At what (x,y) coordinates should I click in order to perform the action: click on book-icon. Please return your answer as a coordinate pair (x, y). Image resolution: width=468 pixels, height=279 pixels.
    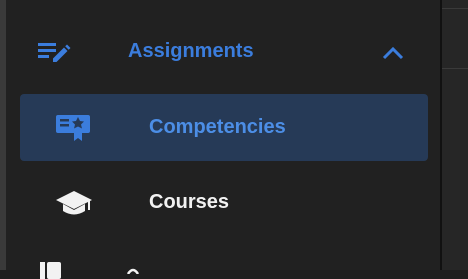
    Looking at the image, I should click on (52, 269).